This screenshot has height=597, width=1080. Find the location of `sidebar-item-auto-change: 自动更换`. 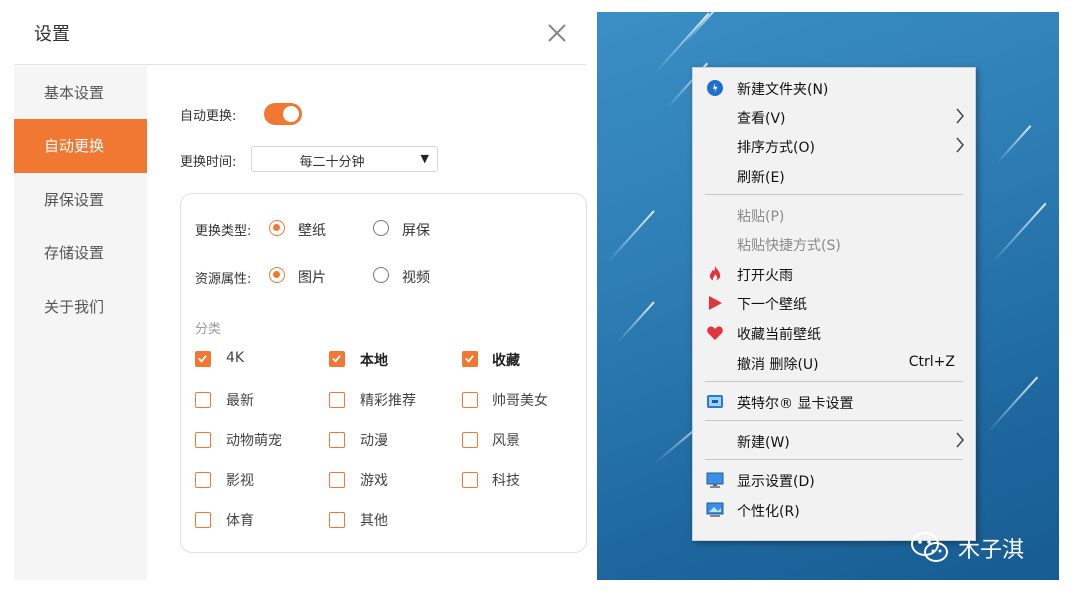

sidebar-item-auto-change: 自动更换 is located at coordinates (80, 146).